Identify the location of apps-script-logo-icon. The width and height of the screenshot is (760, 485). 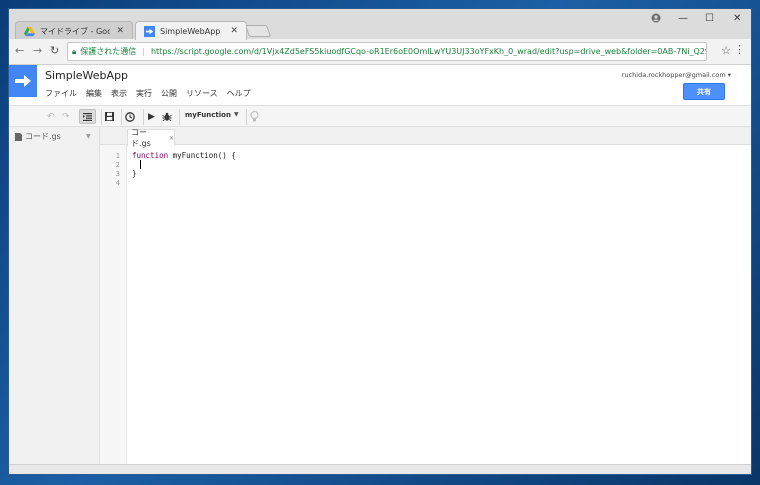
(23, 81).